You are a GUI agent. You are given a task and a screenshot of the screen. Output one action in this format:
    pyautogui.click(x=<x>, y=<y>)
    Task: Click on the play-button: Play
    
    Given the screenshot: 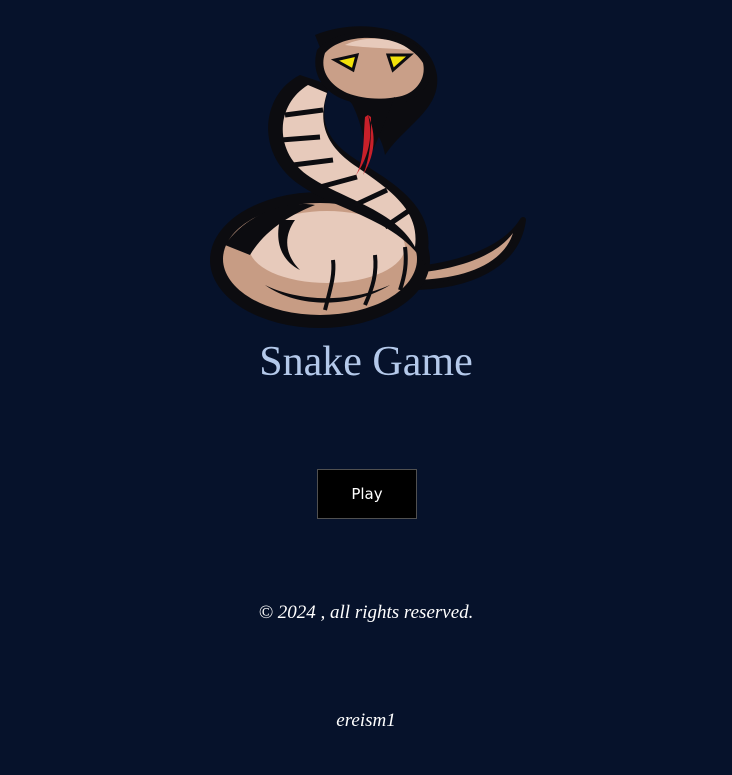 What is the action you would take?
    pyautogui.click(x=367, y=494)
    